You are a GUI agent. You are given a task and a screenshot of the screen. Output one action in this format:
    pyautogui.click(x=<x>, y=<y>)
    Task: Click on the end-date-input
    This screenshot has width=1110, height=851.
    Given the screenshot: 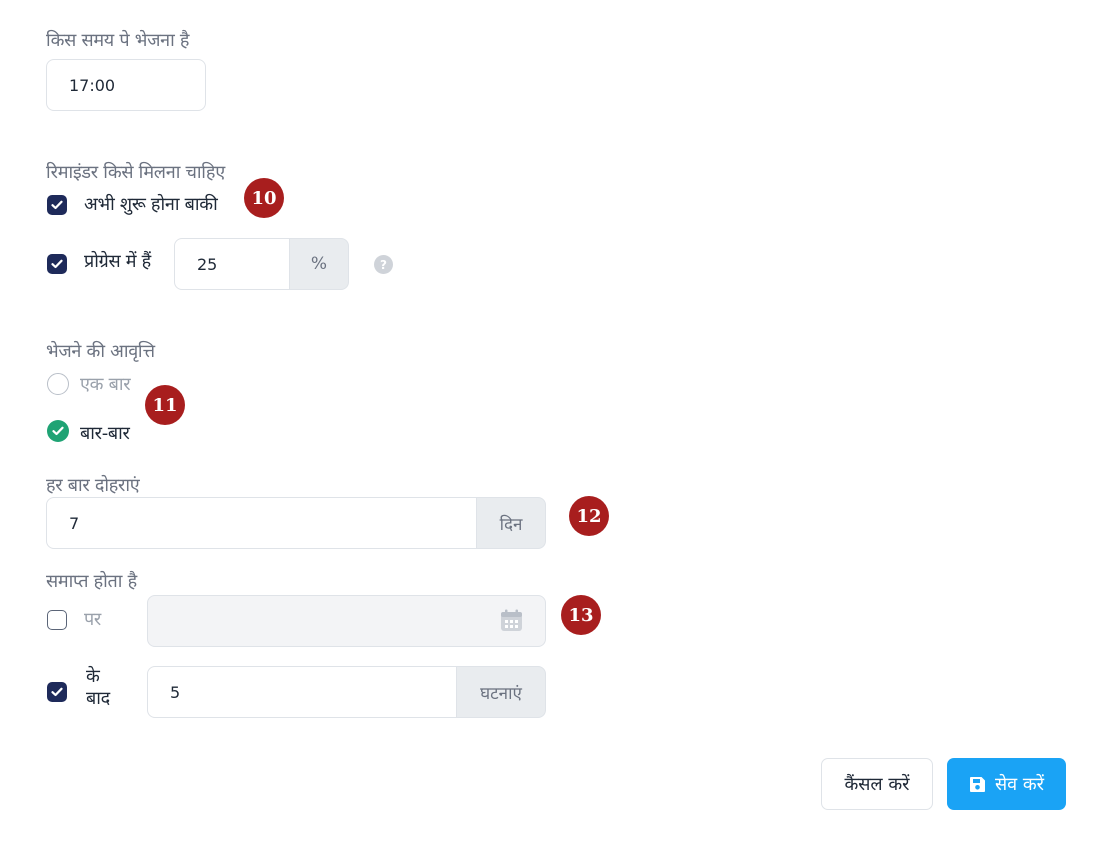 What is the action you would take?
    pyautogui.click(x=346, y=621)
    